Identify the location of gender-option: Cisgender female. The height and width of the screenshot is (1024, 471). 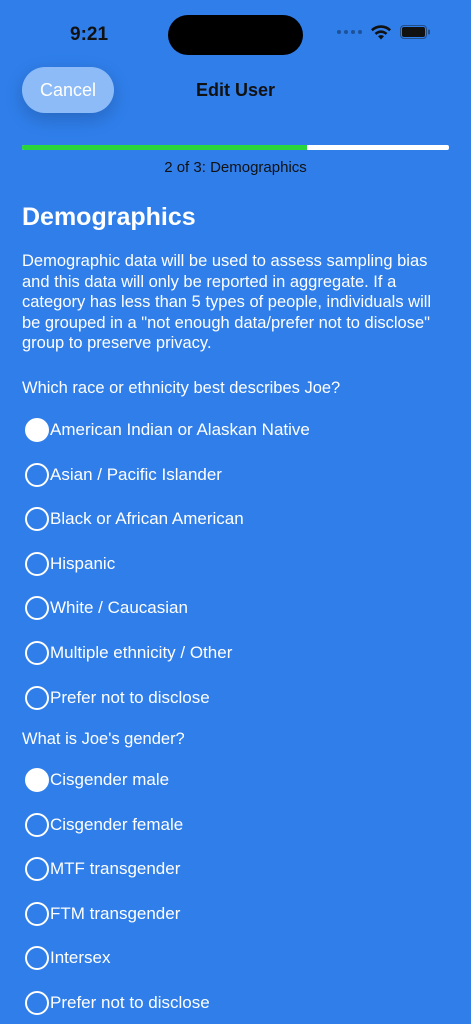
(104, 825).